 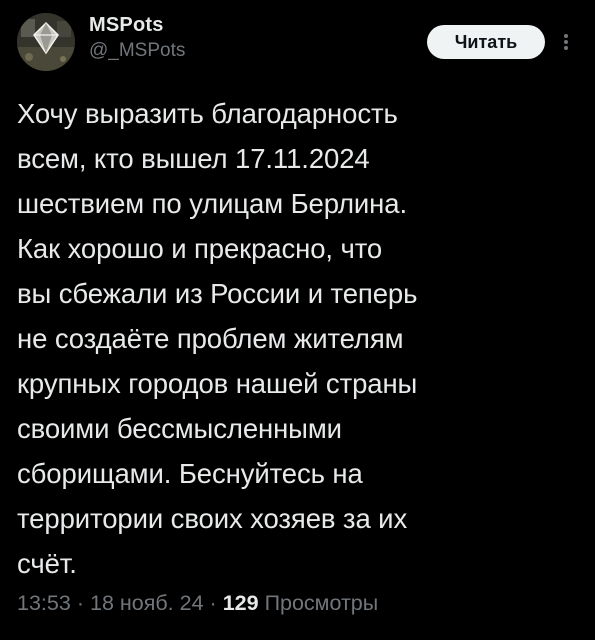 I want to click on follow-button: Читать, so click(x=486, y=42).